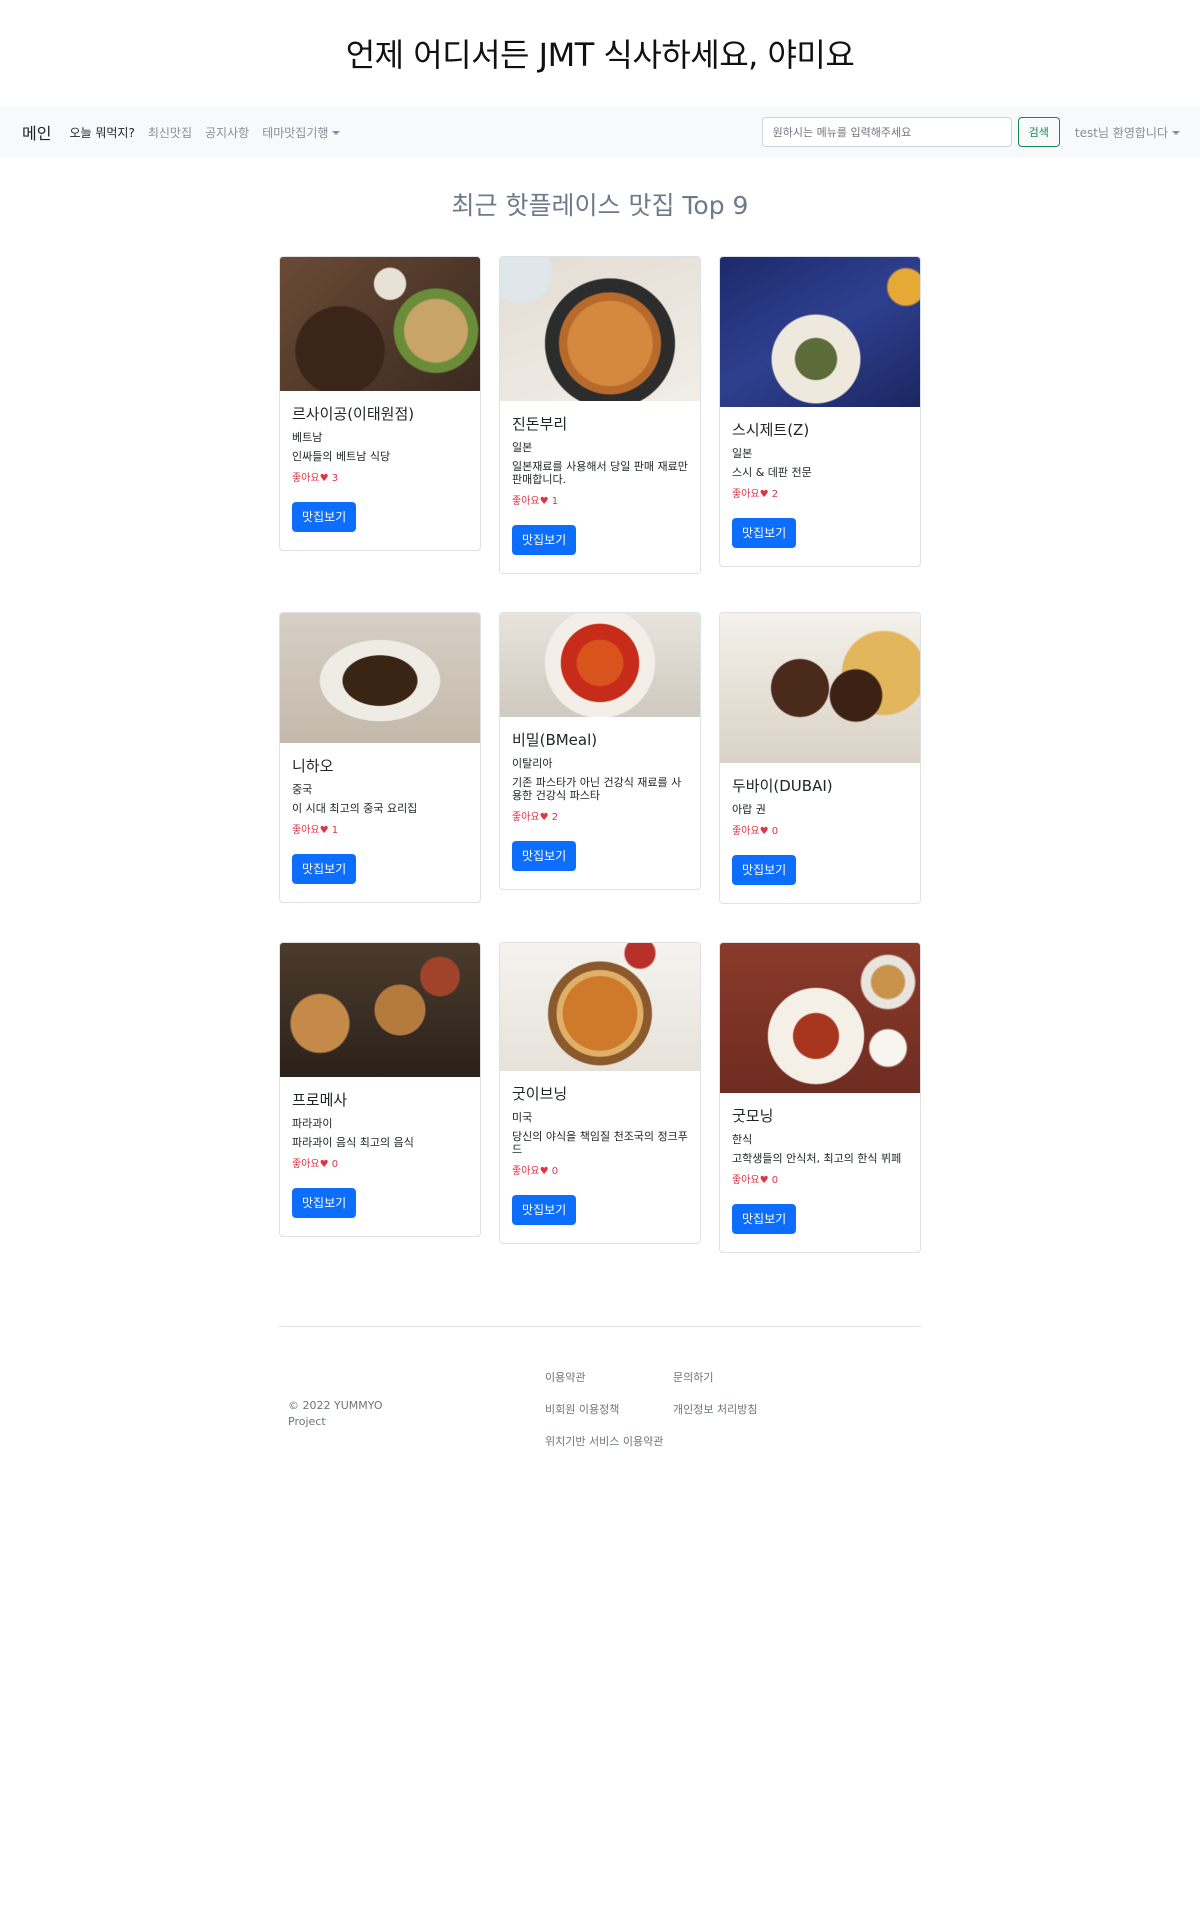  Describe the element at coordinates (380, 470) in the screenshot. I see `card-body: 르사이공(이태원점) 베트남 인싸들의 베트남 식당 좋아요♥ 3 맛집보기` at that location.